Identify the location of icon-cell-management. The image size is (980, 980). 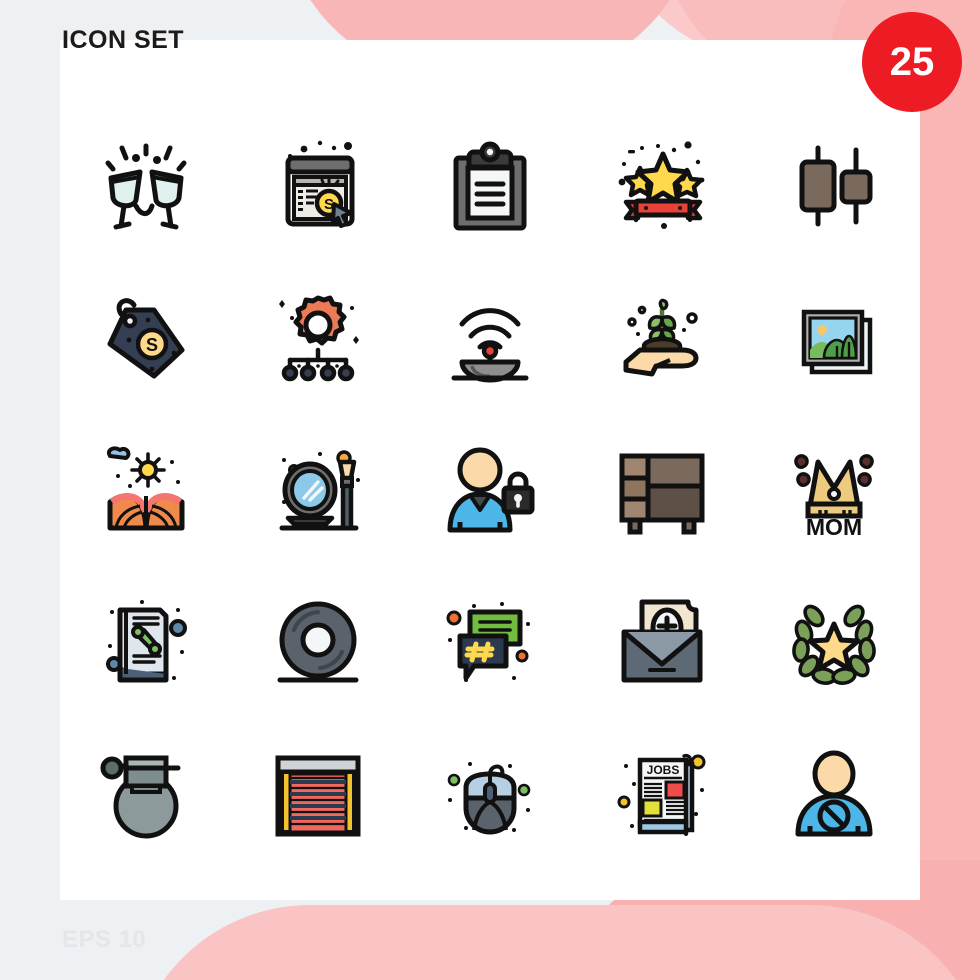
(318, 338).